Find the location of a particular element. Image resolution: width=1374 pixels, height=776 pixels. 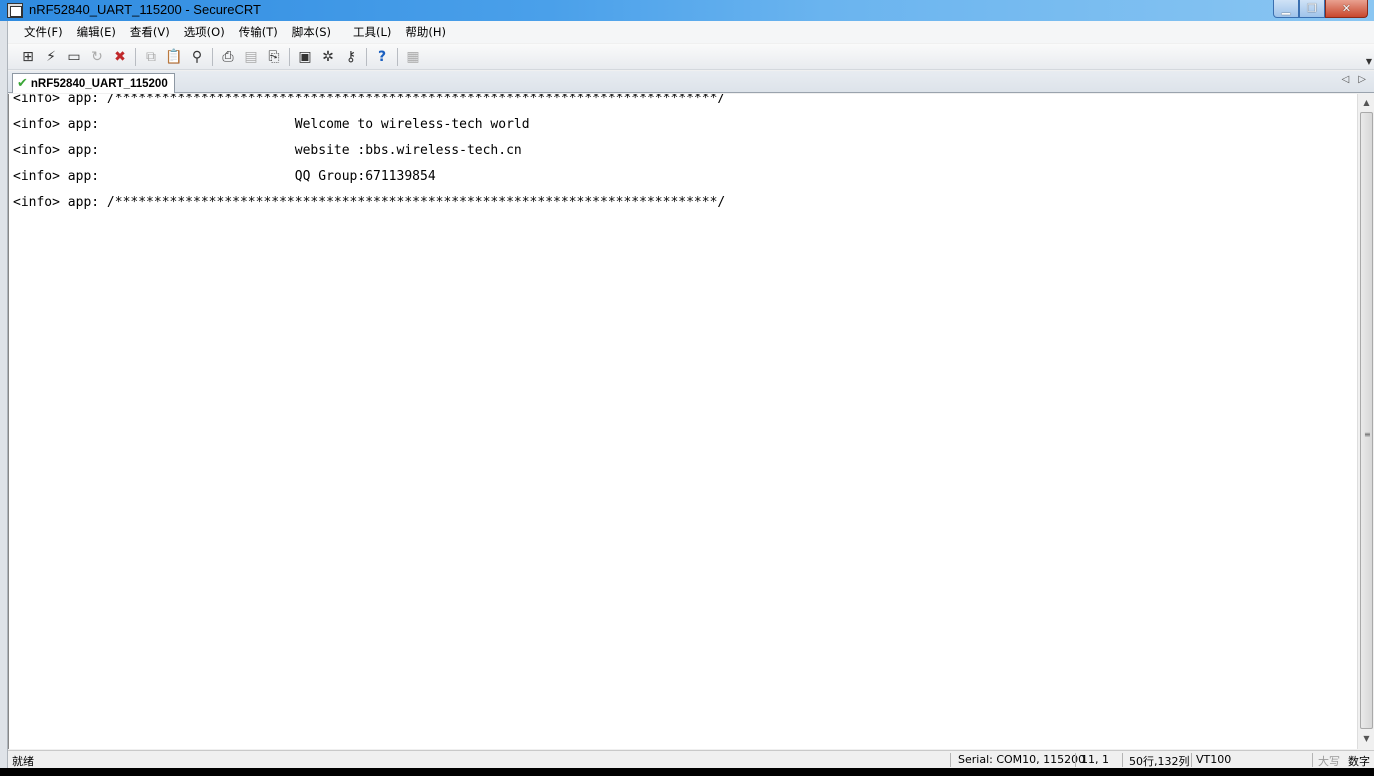

vertical-scrollbar: ▲ ≡ ▼ is located at coordinates (1365, 421).